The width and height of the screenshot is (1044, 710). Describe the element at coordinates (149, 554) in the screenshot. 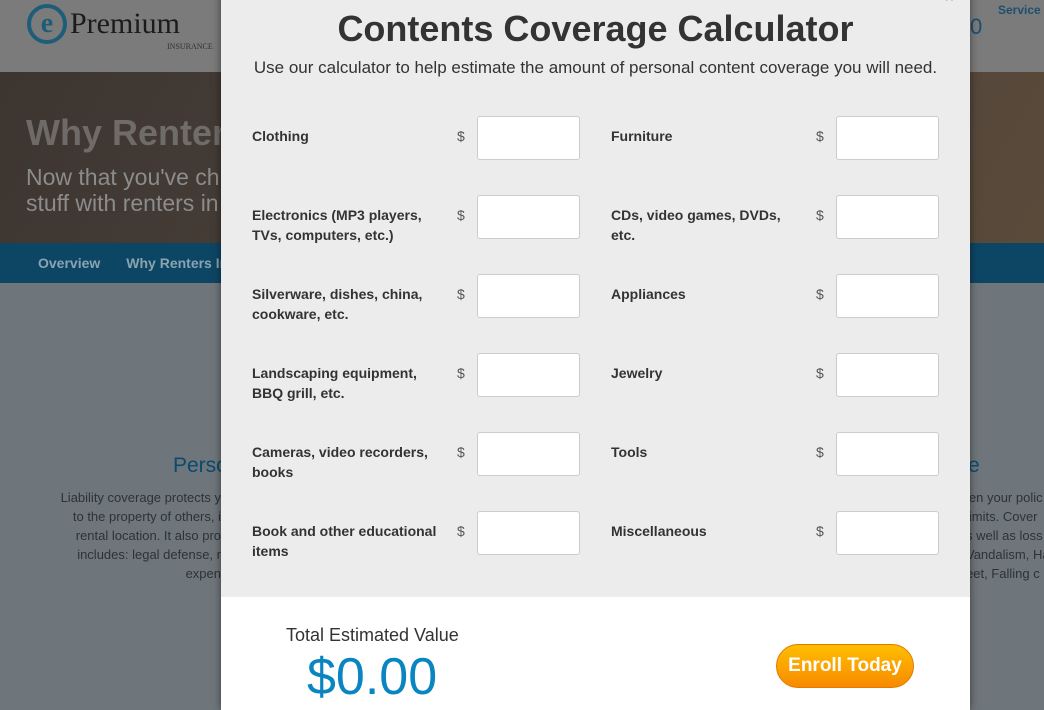

I see `text-line: includes: legal defense, r` at that location.